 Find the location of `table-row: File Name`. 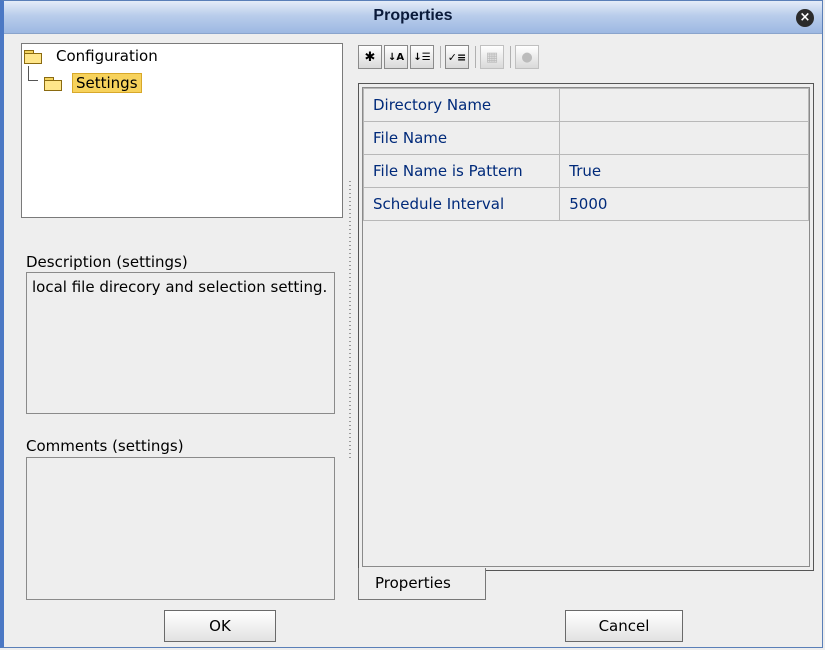

table-row: File Name is located at coordinates (585, 138).